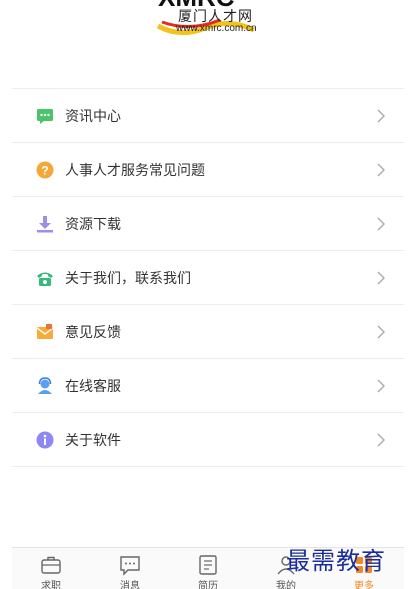 Image resolution: width=408 pixels, height=589 pixels. What do you see at coordinates (286, 585) in the screenshot?
I see `tab-label: 我的` at bounding box center [286, 585].